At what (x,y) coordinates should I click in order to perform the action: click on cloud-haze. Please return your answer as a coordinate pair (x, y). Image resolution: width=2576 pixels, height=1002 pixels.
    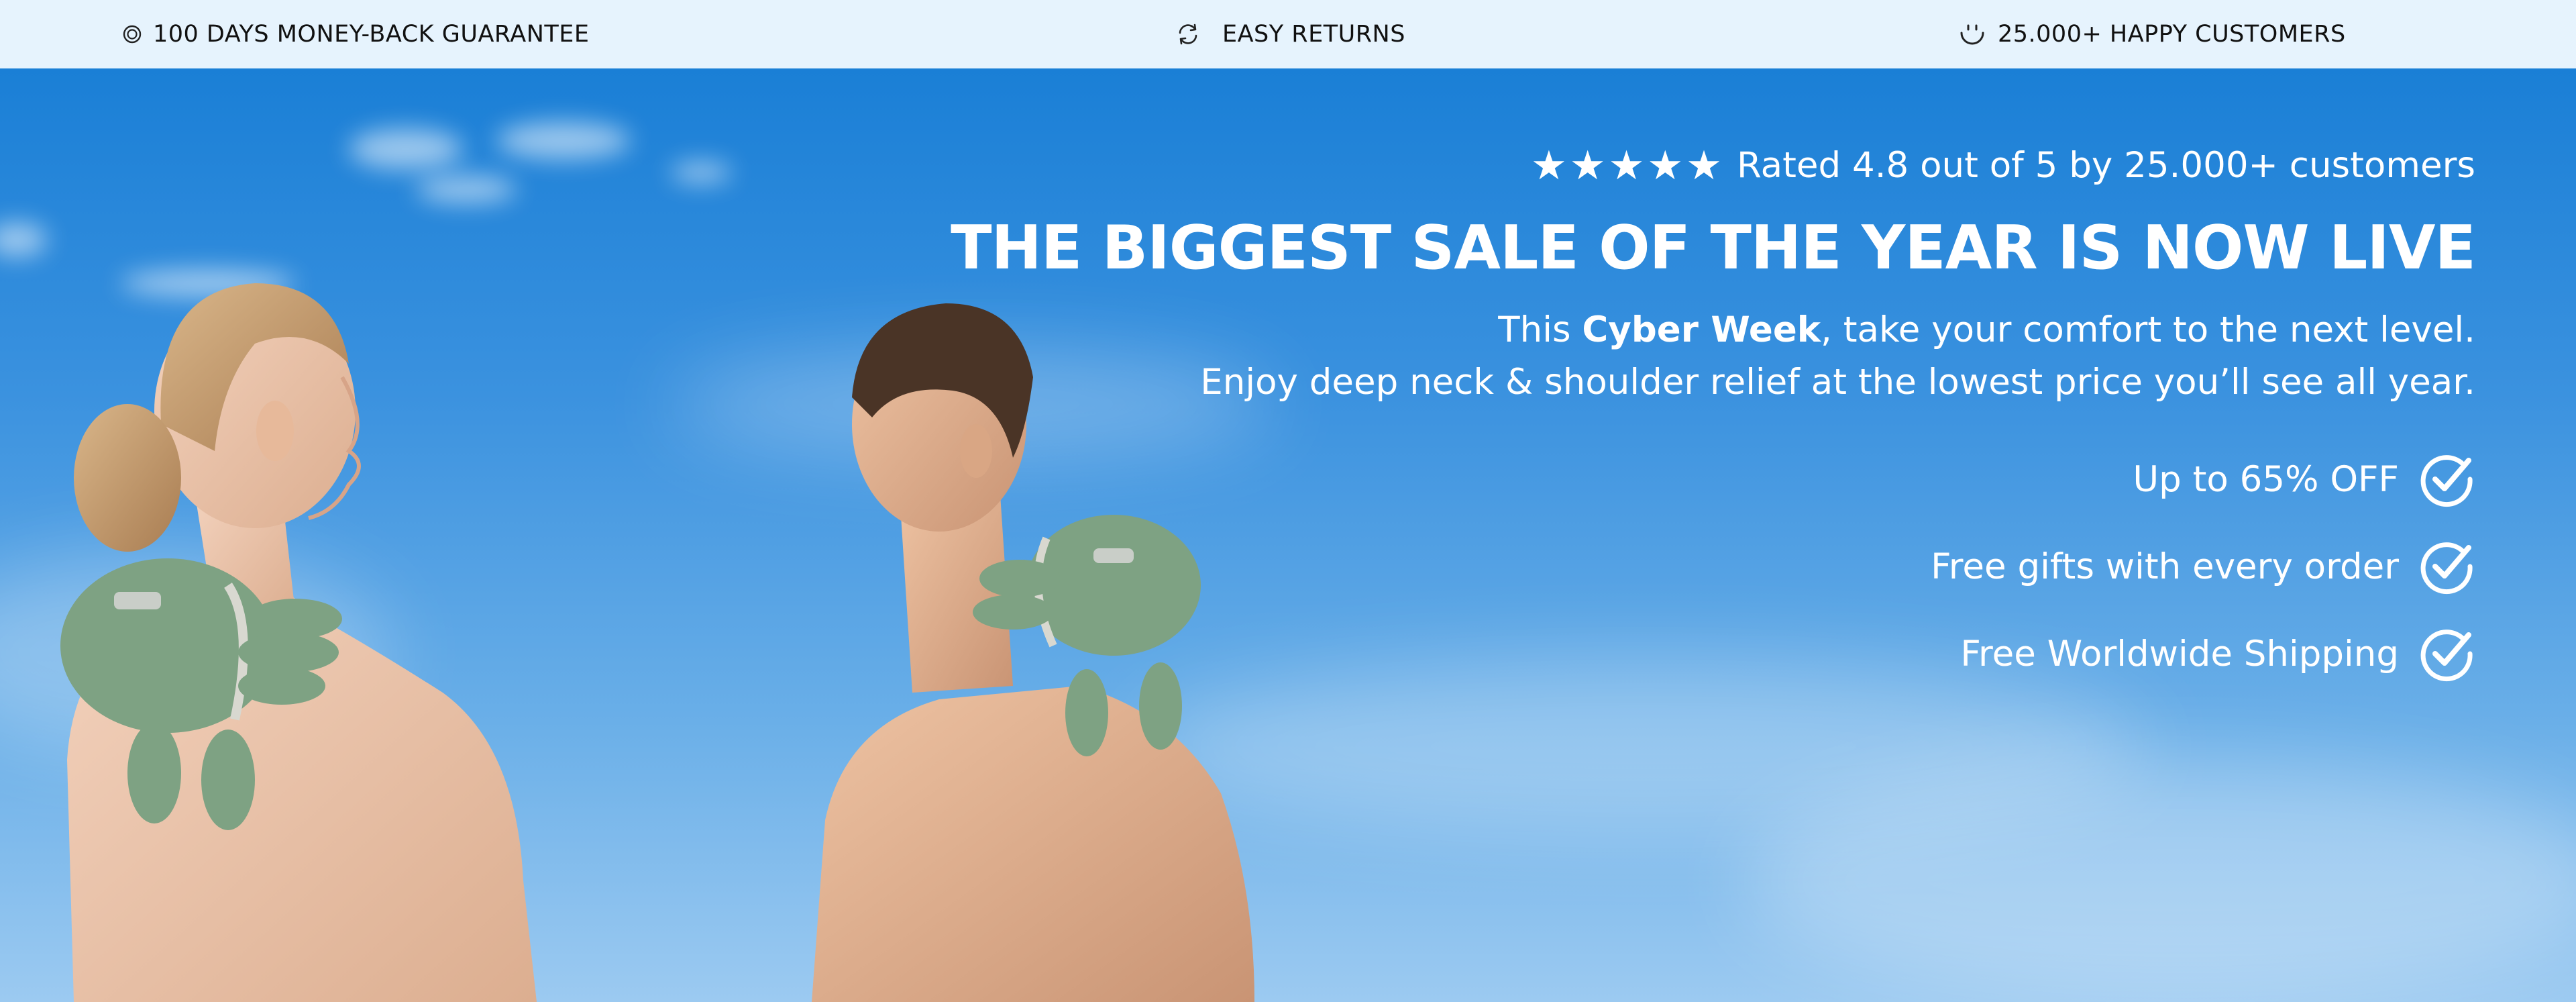
    Looking at the image, I should click on (2160, 881).